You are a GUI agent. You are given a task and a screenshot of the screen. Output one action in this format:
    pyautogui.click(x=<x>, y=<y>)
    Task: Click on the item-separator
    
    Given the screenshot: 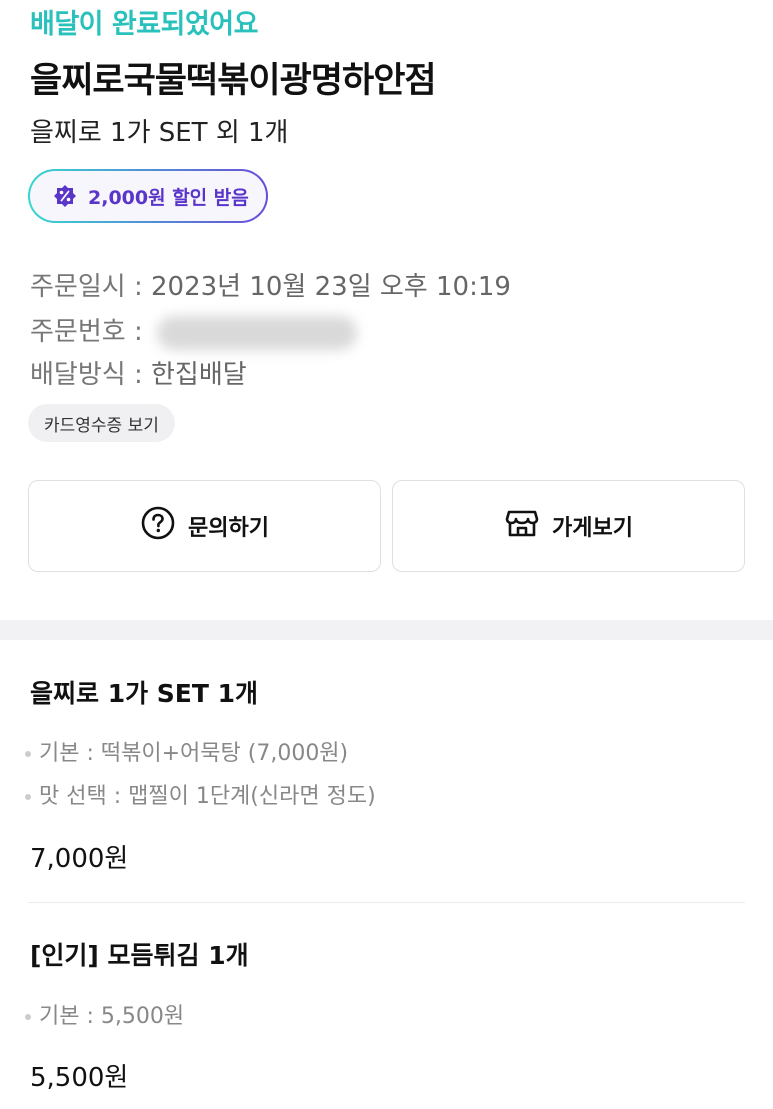 What is the action you would take?
    pyautogui.click(x=386, y=902)
    